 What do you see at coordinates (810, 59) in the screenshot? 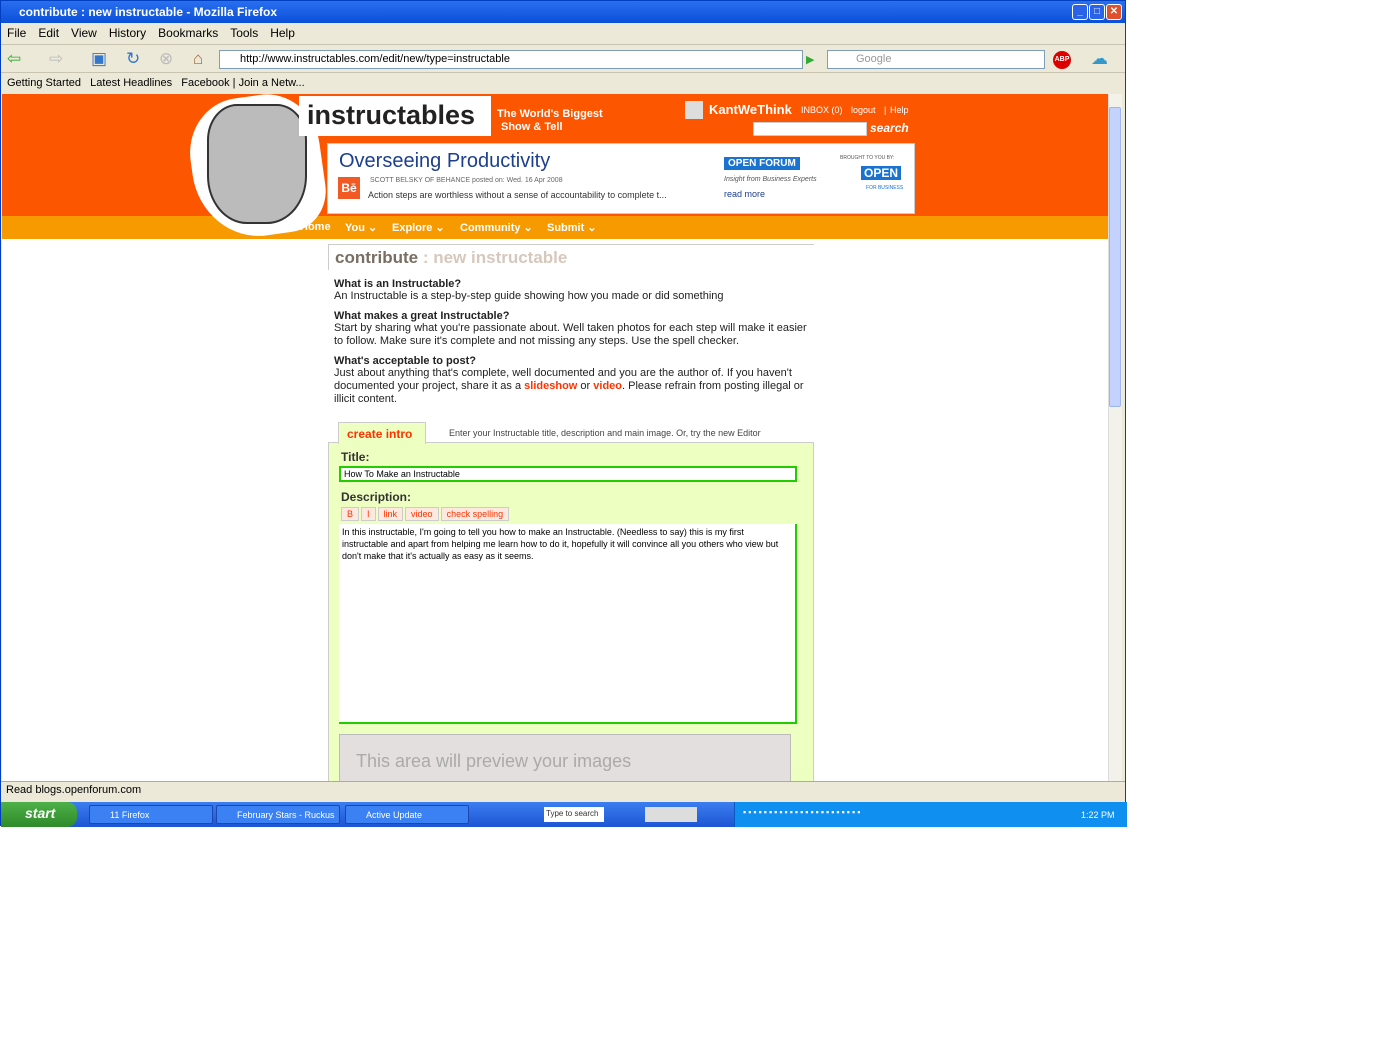
I see `go-icon: ▶` at bounding box center [810, 59].